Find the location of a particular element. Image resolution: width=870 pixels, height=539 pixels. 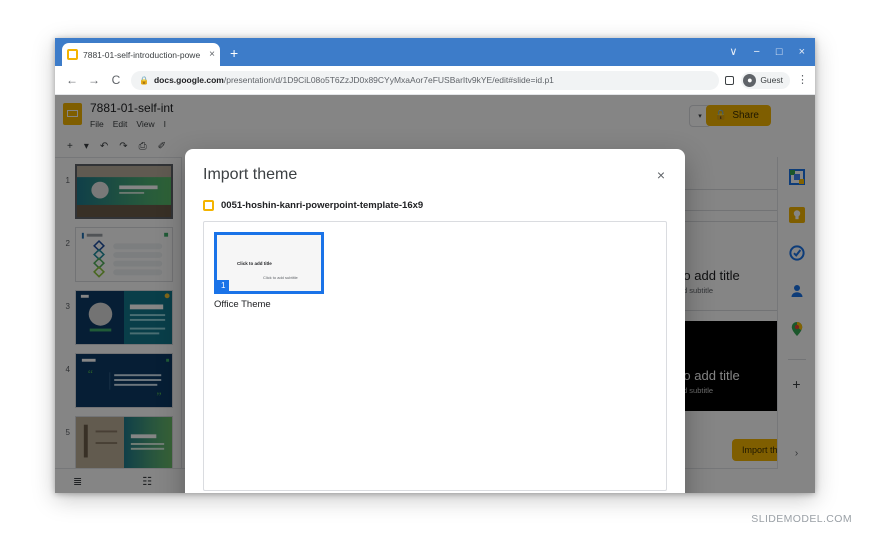

reload-icon: C is located at coordinates (116, 80).